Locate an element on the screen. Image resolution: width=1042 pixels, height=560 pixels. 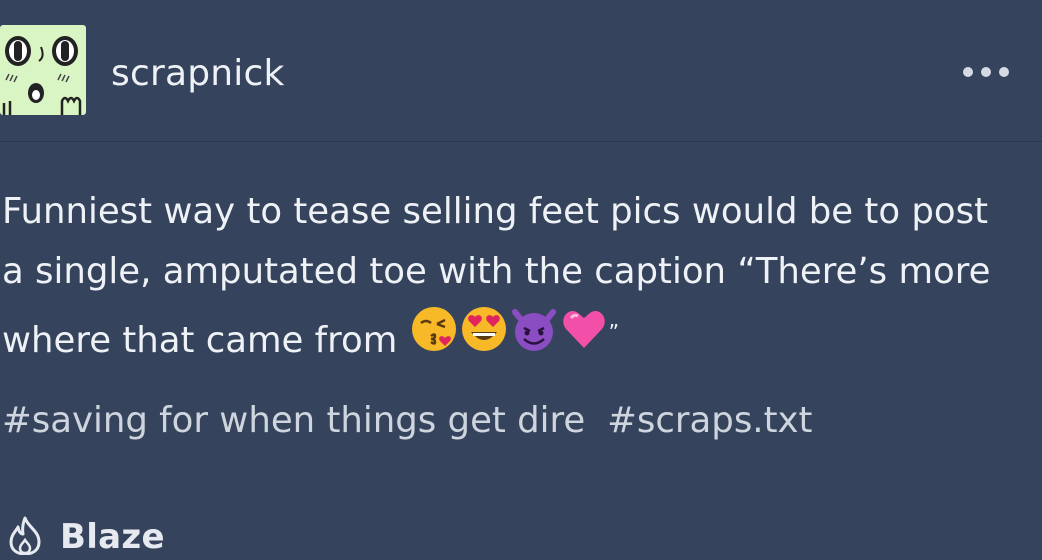
pink-heart-emoji is located at coordinates (584, 338).